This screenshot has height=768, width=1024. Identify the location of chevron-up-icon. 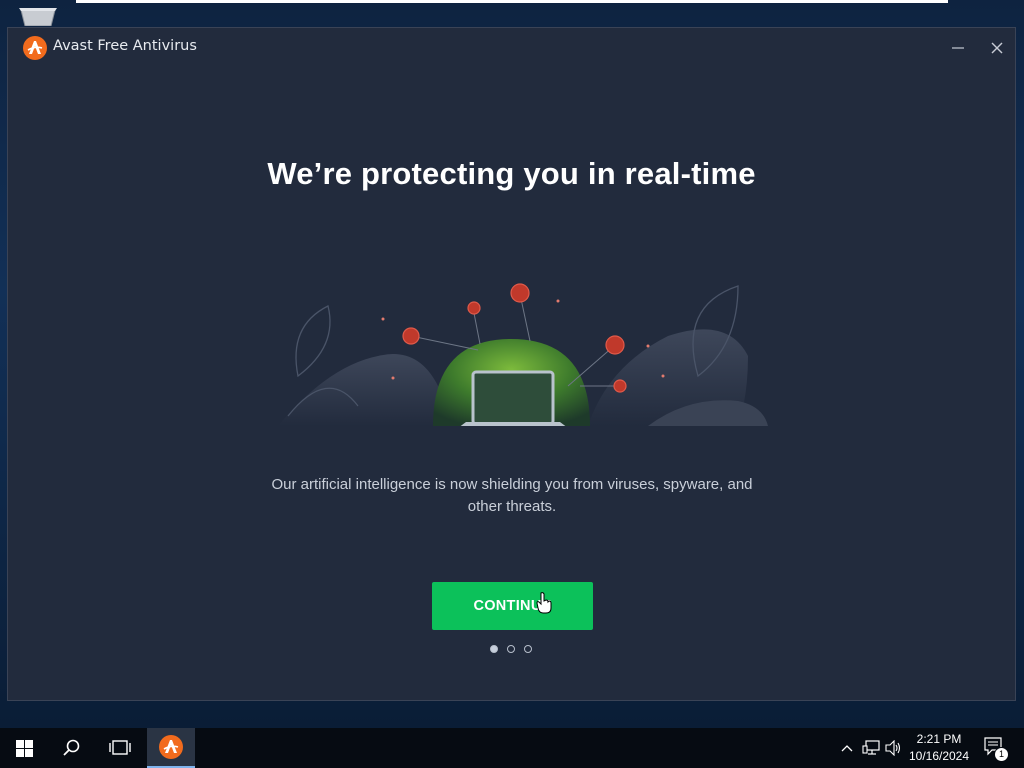
(847, 748).